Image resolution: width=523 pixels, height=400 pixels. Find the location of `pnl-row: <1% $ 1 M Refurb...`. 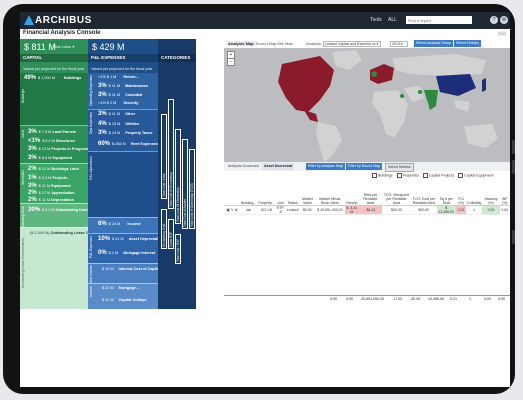

pnl-row: <1% $ 1 M Refurb... is located at coordinates (118, 77).